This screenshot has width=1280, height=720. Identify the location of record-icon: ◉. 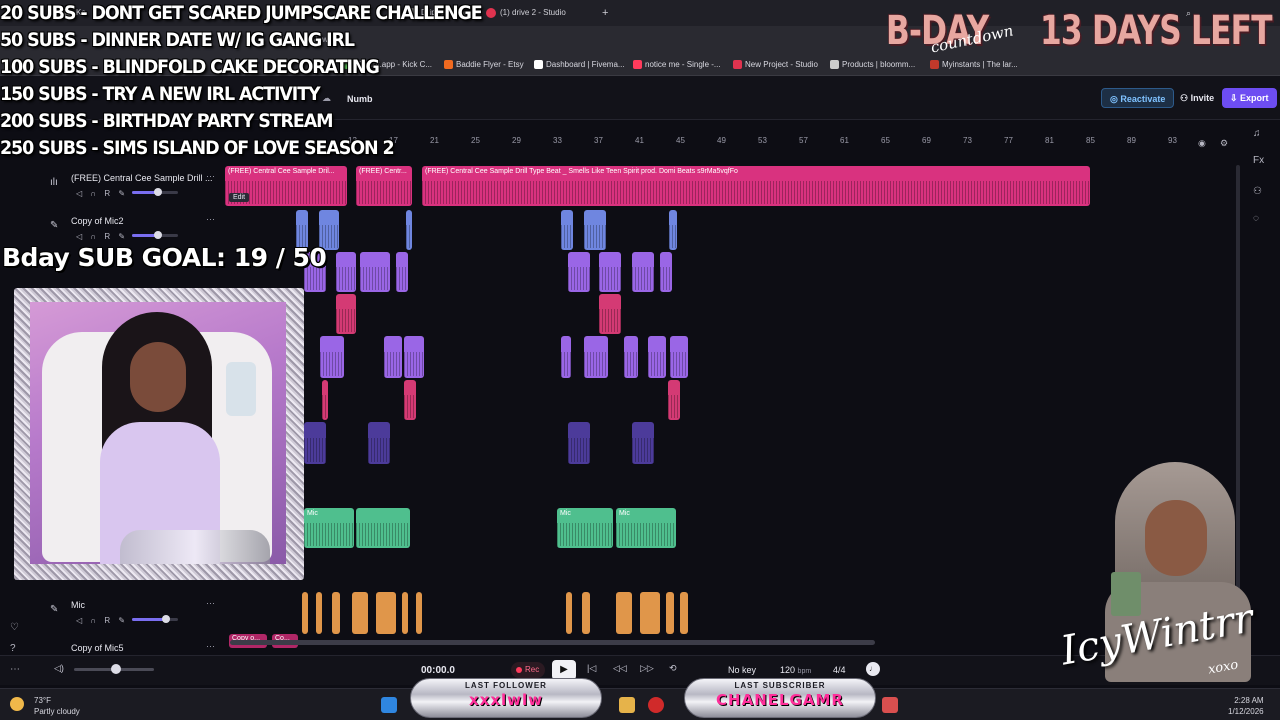
(1202, 143).